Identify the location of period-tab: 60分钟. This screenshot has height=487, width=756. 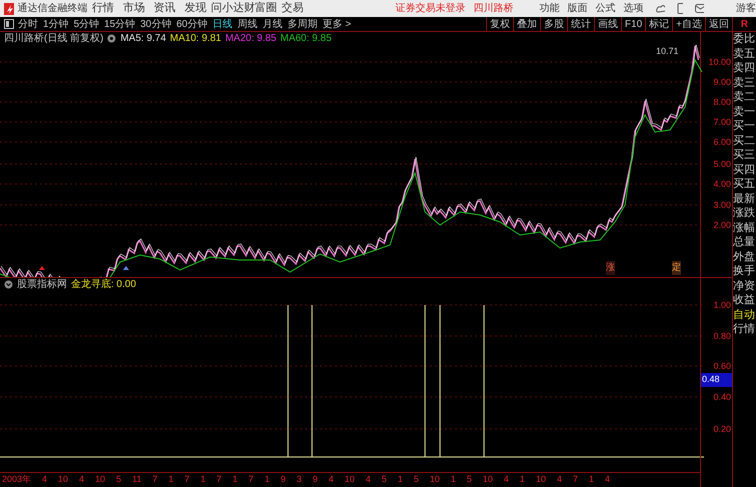
(192, 24).